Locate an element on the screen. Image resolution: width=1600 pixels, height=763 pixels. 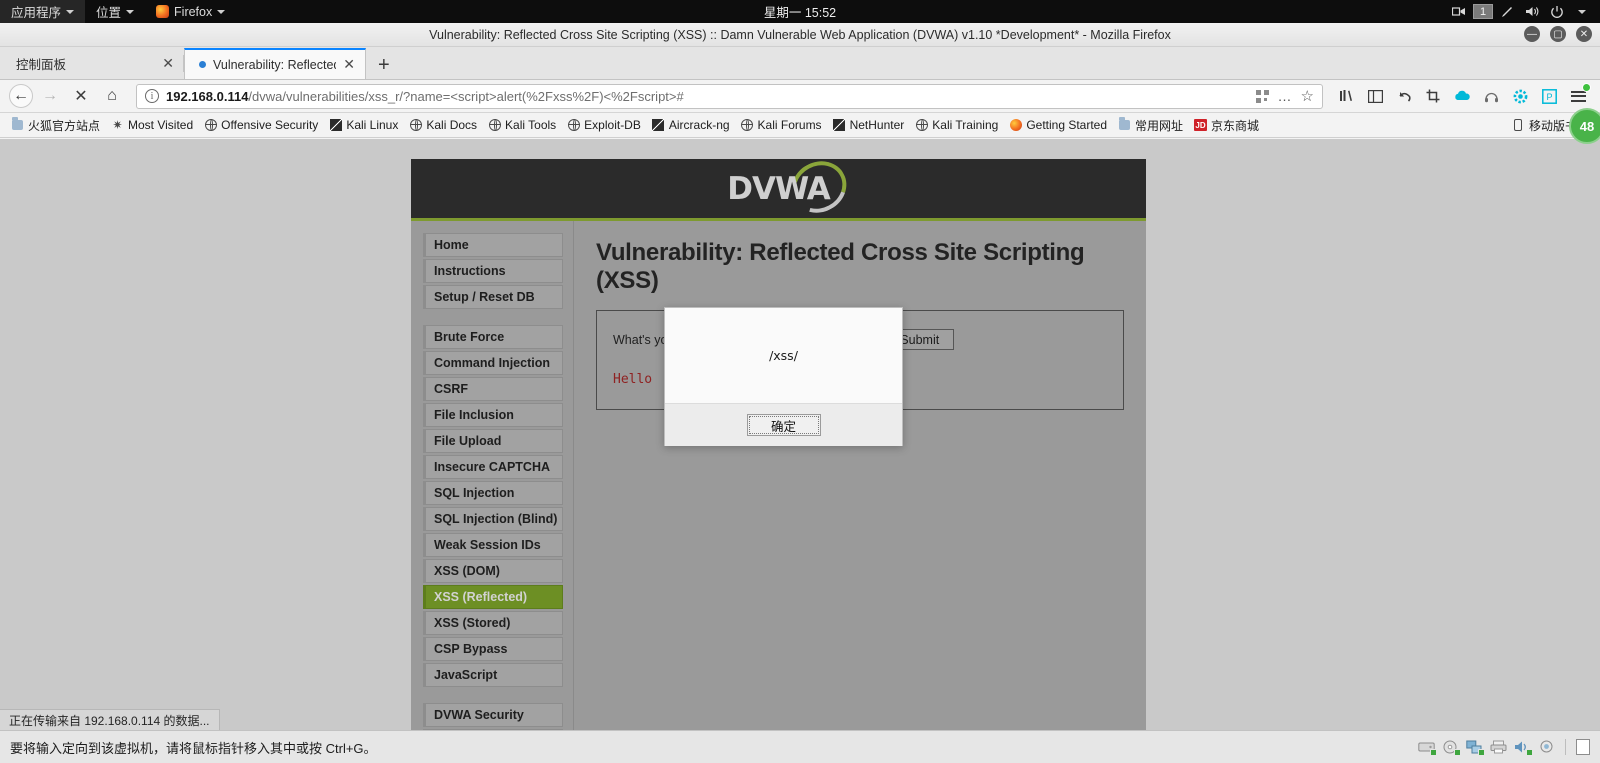
sidebar-item-xss-dom: XSS (DOM) is located at coordinates (493, 571).